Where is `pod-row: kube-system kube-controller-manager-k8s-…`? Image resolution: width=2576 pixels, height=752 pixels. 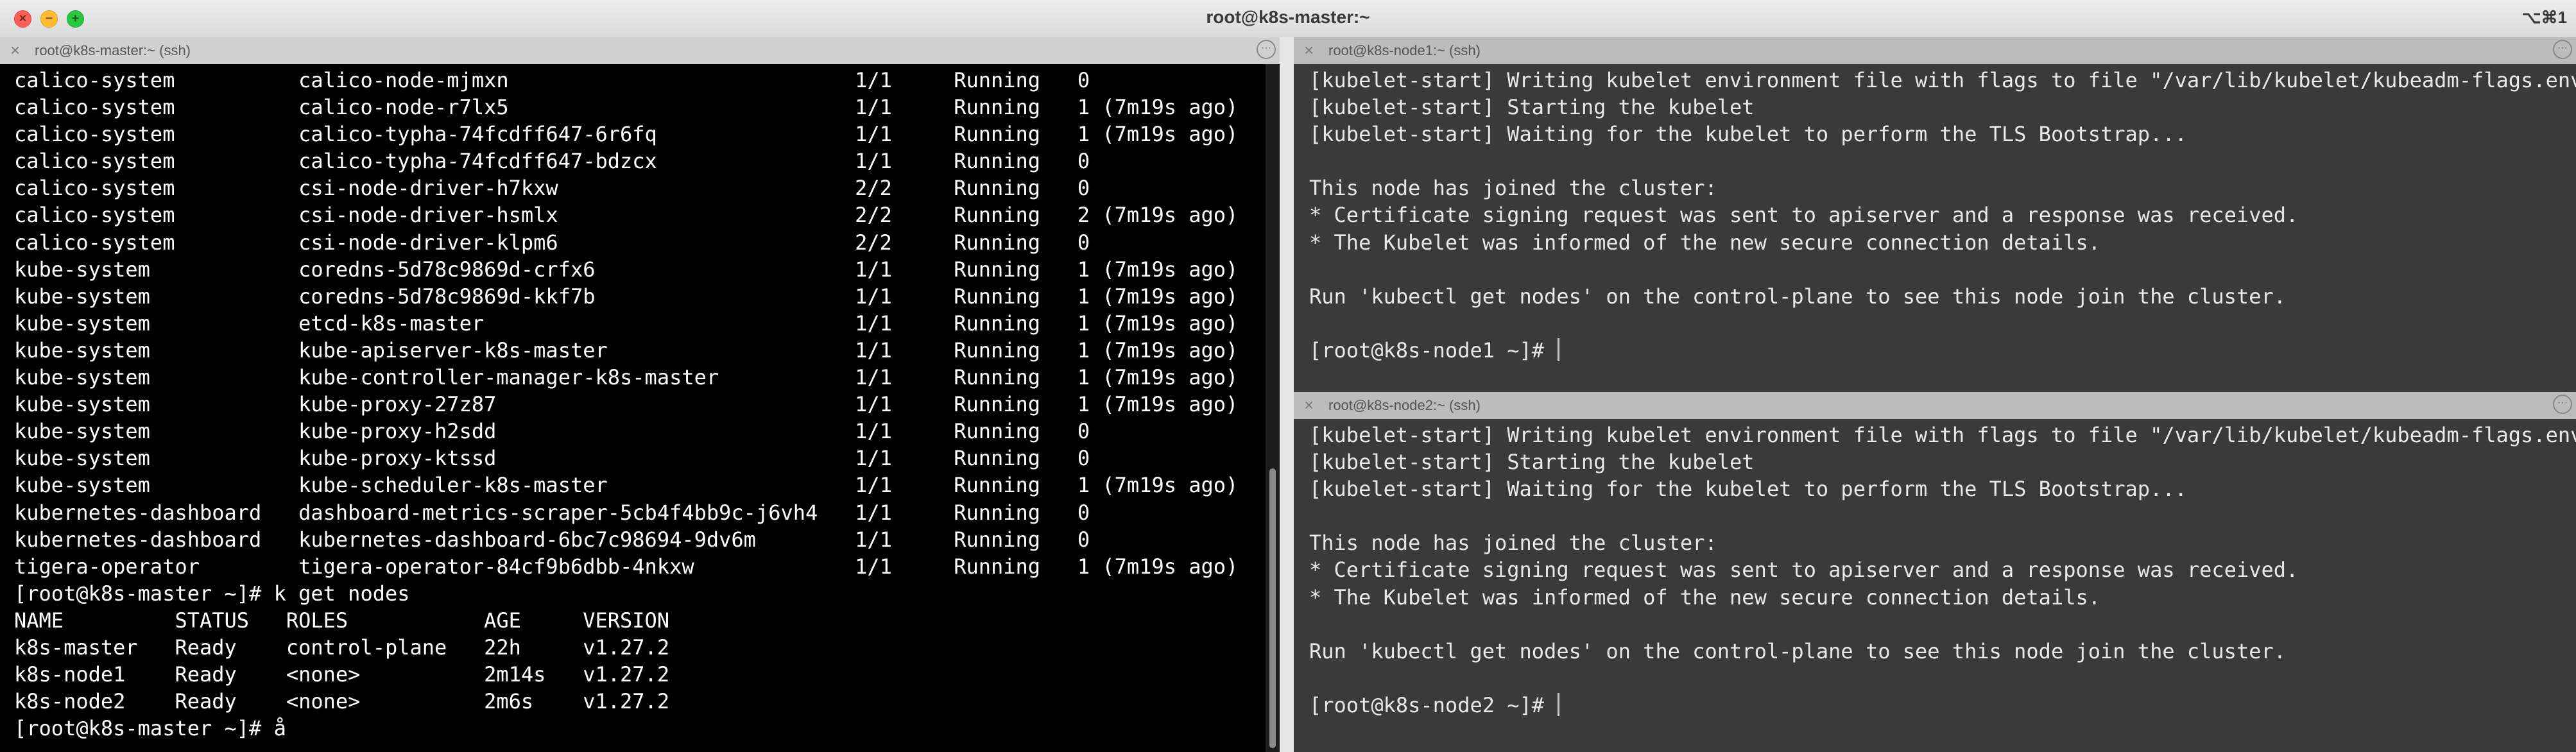 pod-row: kube-system kube-controller-manager-k8s-… is located at coordinates (647, 377).